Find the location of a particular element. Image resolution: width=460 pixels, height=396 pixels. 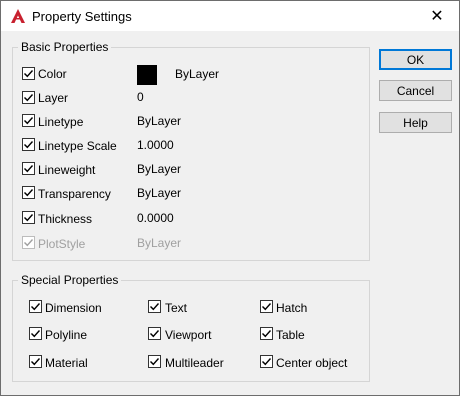

text-checkbox is located at coordinates (154, 306).